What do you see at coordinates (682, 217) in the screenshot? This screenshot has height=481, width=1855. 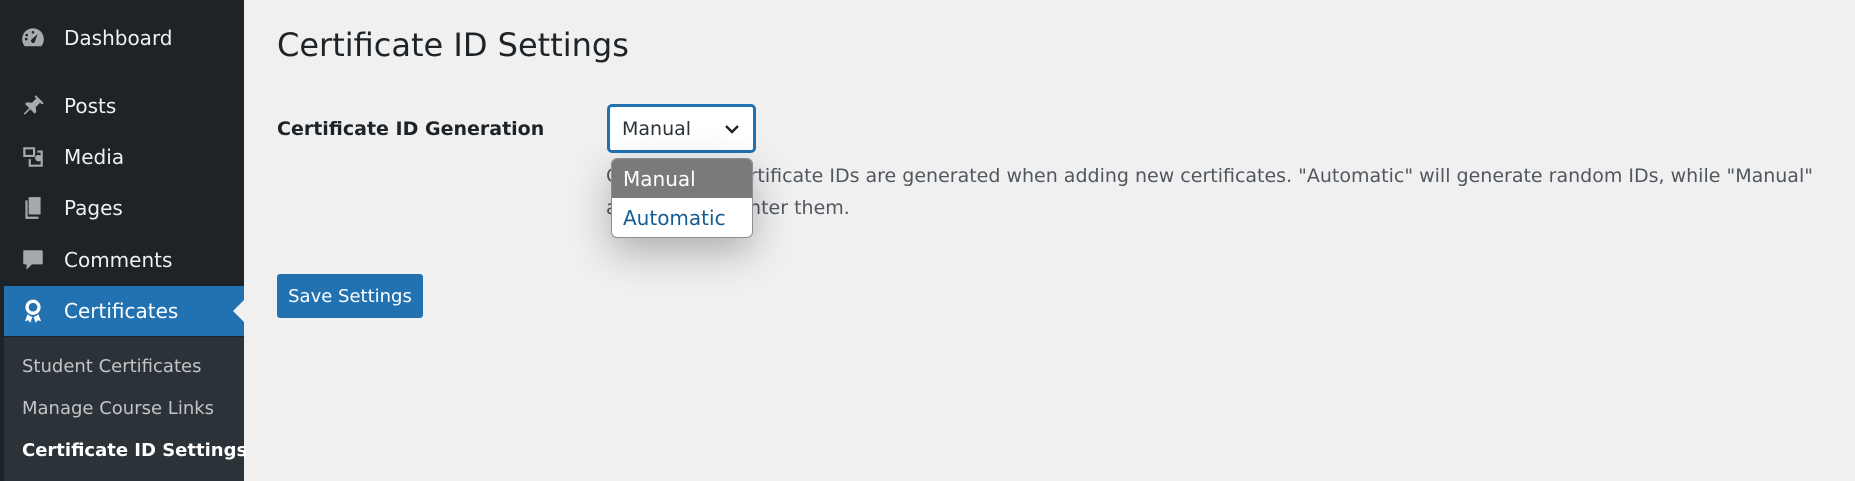 I see `option-automatic: Automatic` at bounding box center [682, 217].